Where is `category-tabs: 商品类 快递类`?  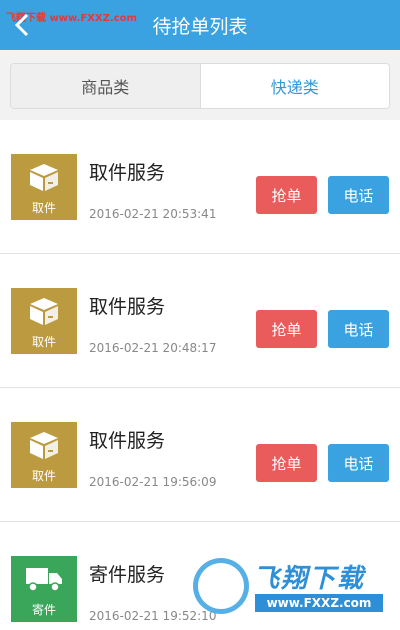
category-tabs: 商品类 快递类 is located at coordinates (200, 86).